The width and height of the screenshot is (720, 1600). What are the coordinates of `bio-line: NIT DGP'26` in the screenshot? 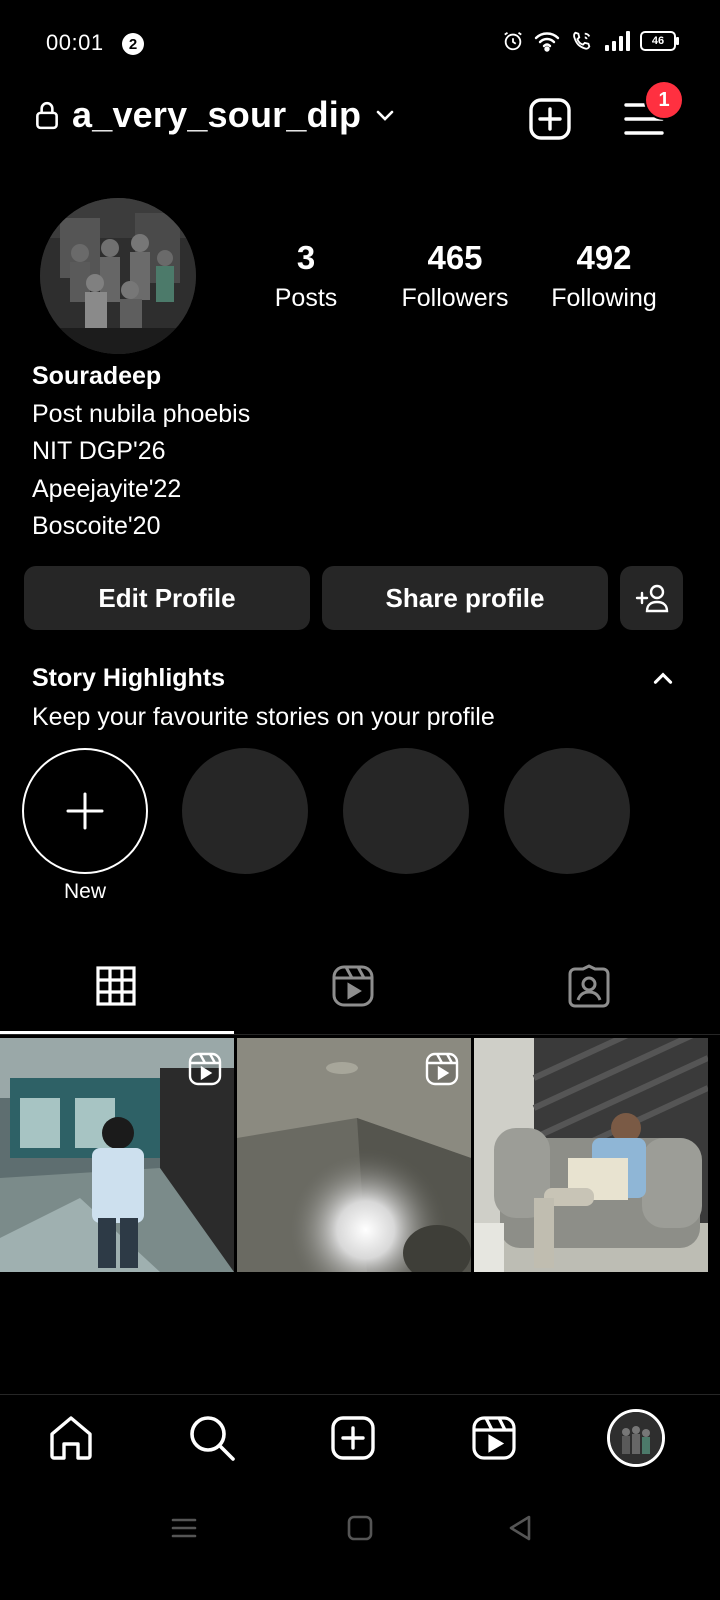 It's located at (99, 451).